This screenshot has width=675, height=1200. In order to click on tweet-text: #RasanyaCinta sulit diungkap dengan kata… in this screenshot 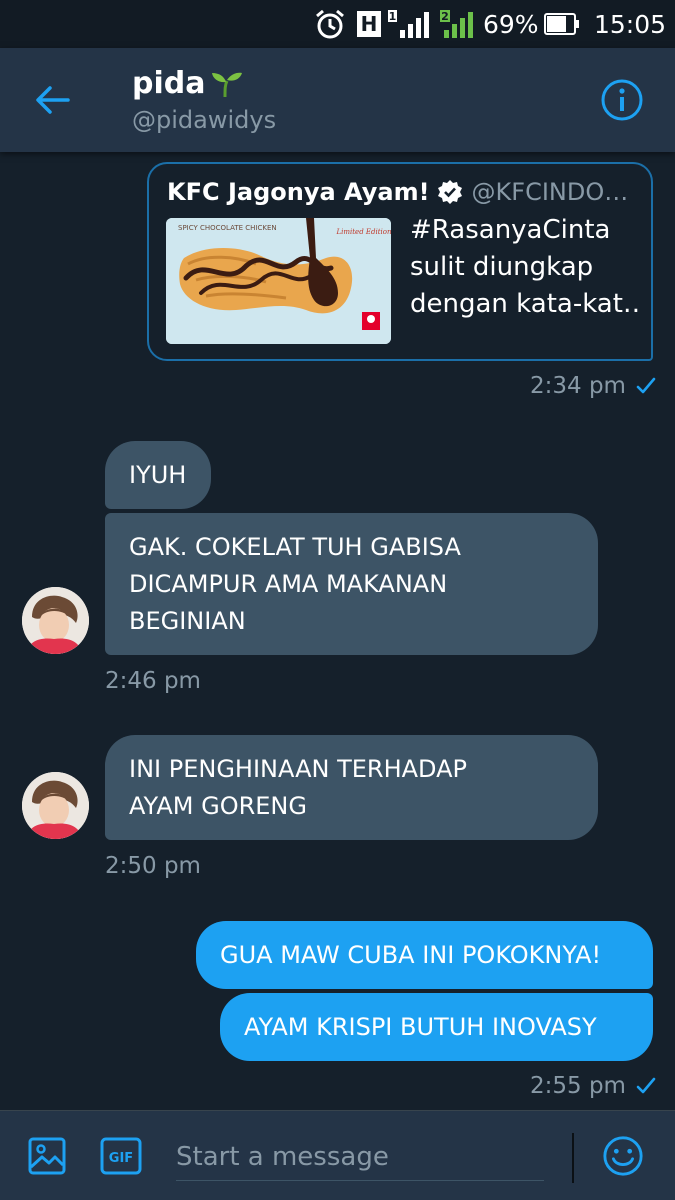, I will do `click(525, 267)`.